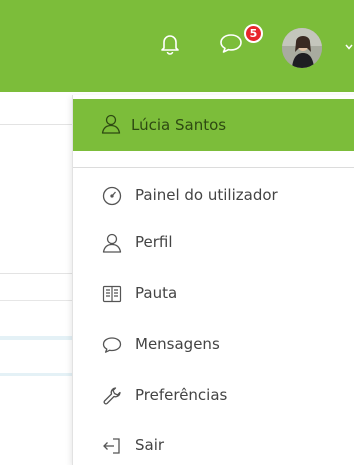  Describe the element at coordinates (349, 47) in the screenshot. I see `chevron-down-icon` at that location.